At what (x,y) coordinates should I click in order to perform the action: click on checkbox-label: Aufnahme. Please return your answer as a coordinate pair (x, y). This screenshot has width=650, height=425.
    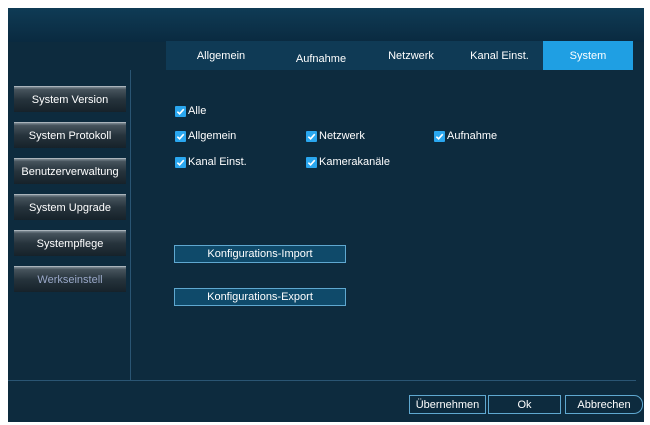
    Looking at the image, I should click on (472, 136).